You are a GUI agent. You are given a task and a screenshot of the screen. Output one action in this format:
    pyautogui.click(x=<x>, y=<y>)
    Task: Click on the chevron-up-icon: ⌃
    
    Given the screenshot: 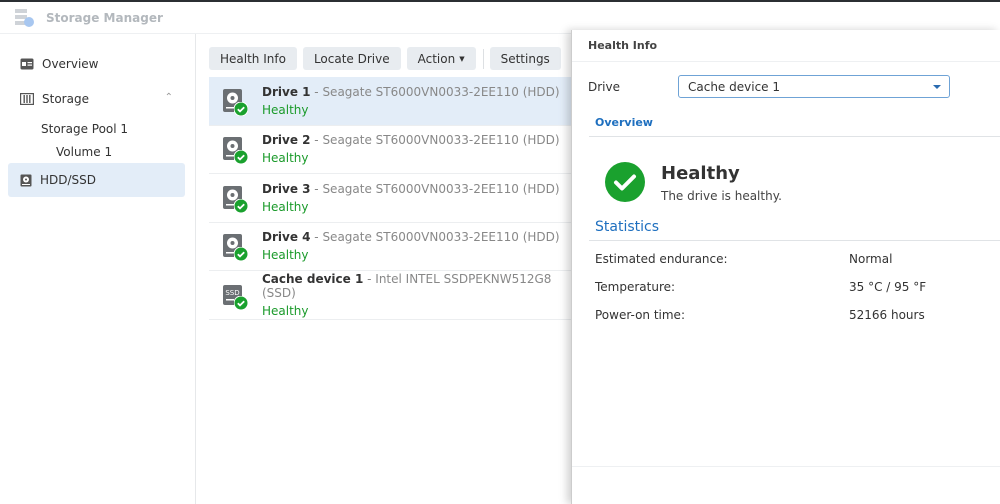 What is the action you would take?
    pyautogui.click(x=169, y=97)
    